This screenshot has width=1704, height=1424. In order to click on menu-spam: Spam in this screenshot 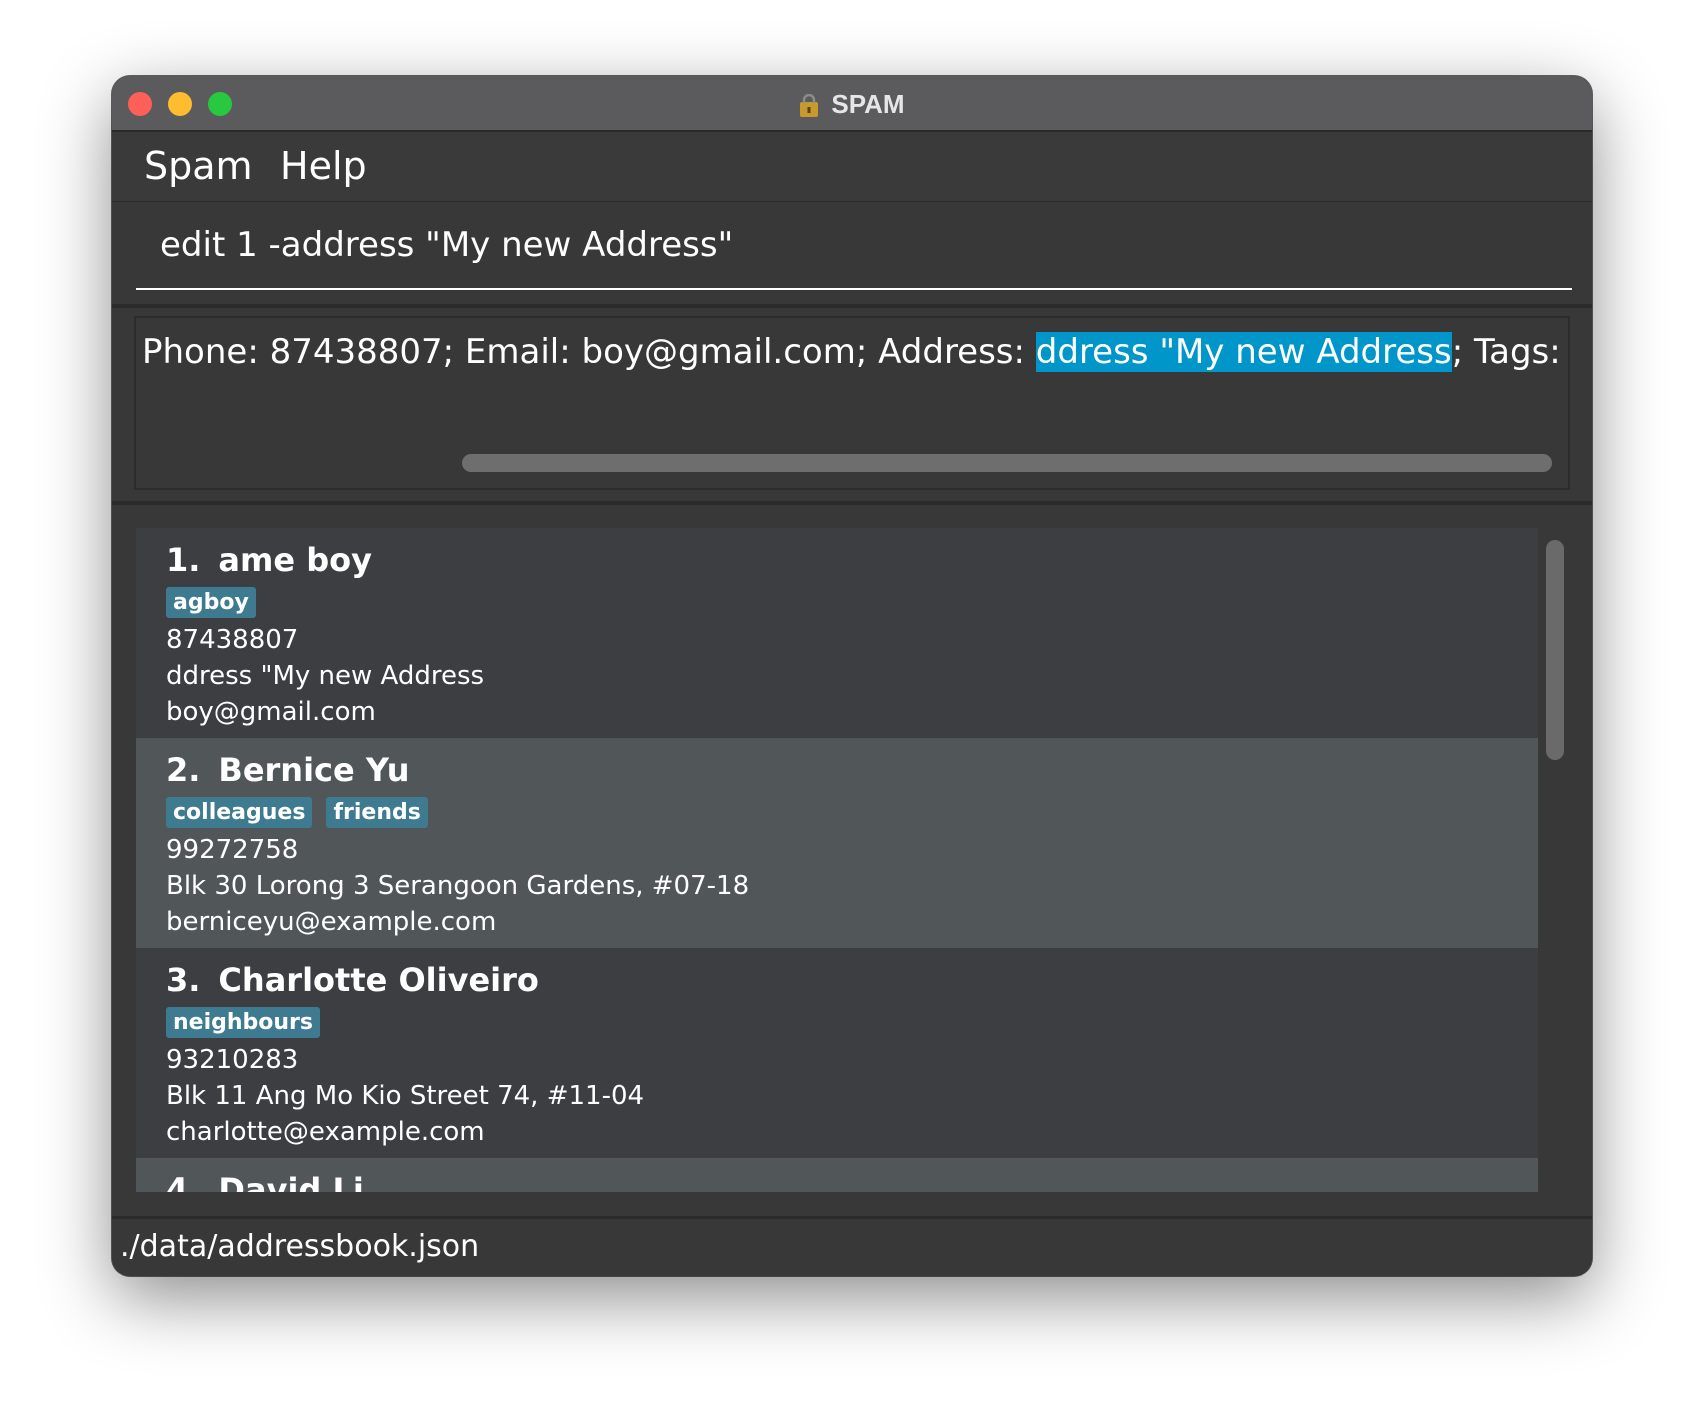, I will do `click(198, 166)`.